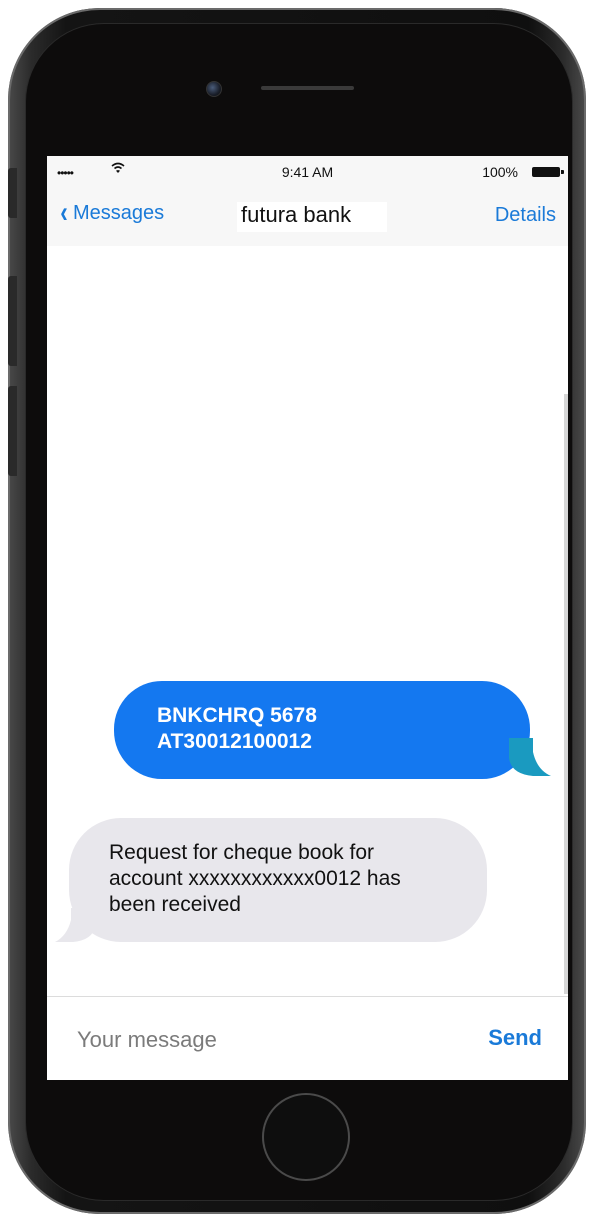 This screenshot has width=595, height=1222. I want to click on received-bubble-tail, so click(75, 925).